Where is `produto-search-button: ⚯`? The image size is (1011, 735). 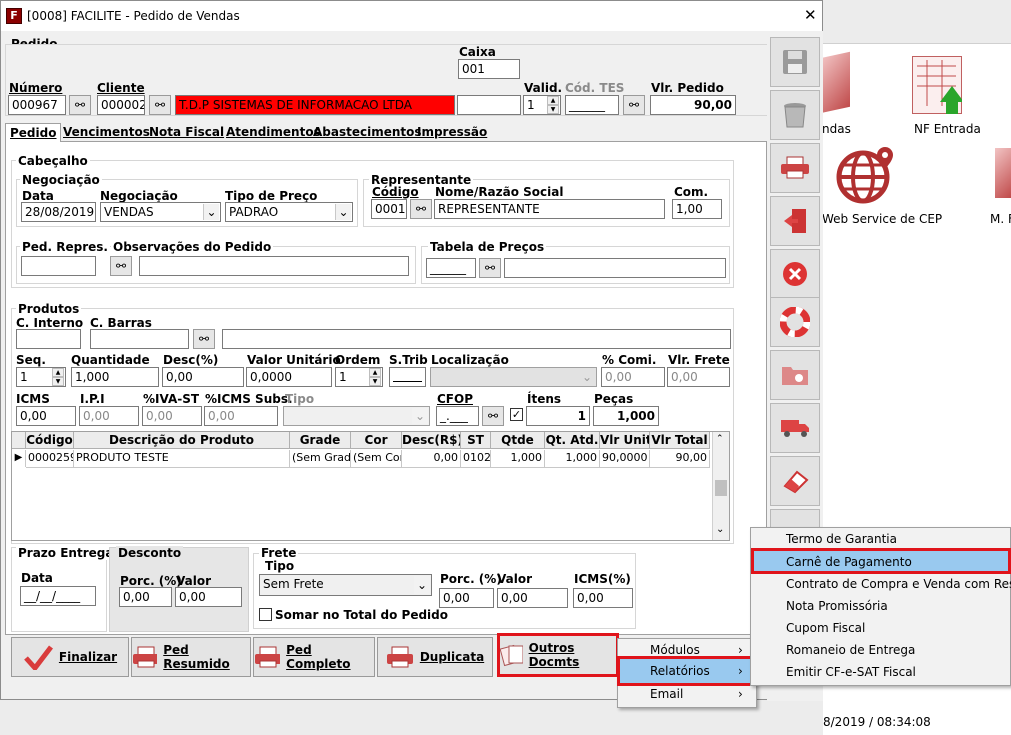 produto-search-button: ⚯ is located at coordinates (204, 339).